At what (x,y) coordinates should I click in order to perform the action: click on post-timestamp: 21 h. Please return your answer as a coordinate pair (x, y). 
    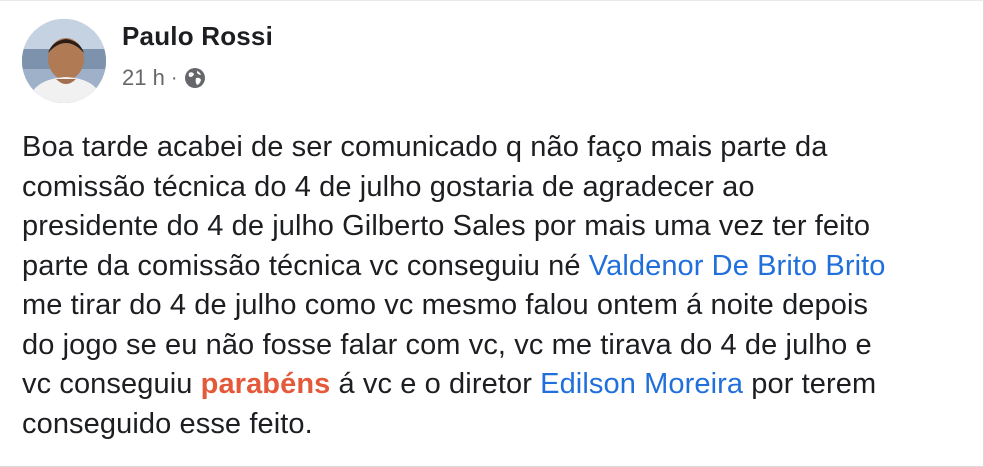
    Looking at the image, I should click on (143, 78).